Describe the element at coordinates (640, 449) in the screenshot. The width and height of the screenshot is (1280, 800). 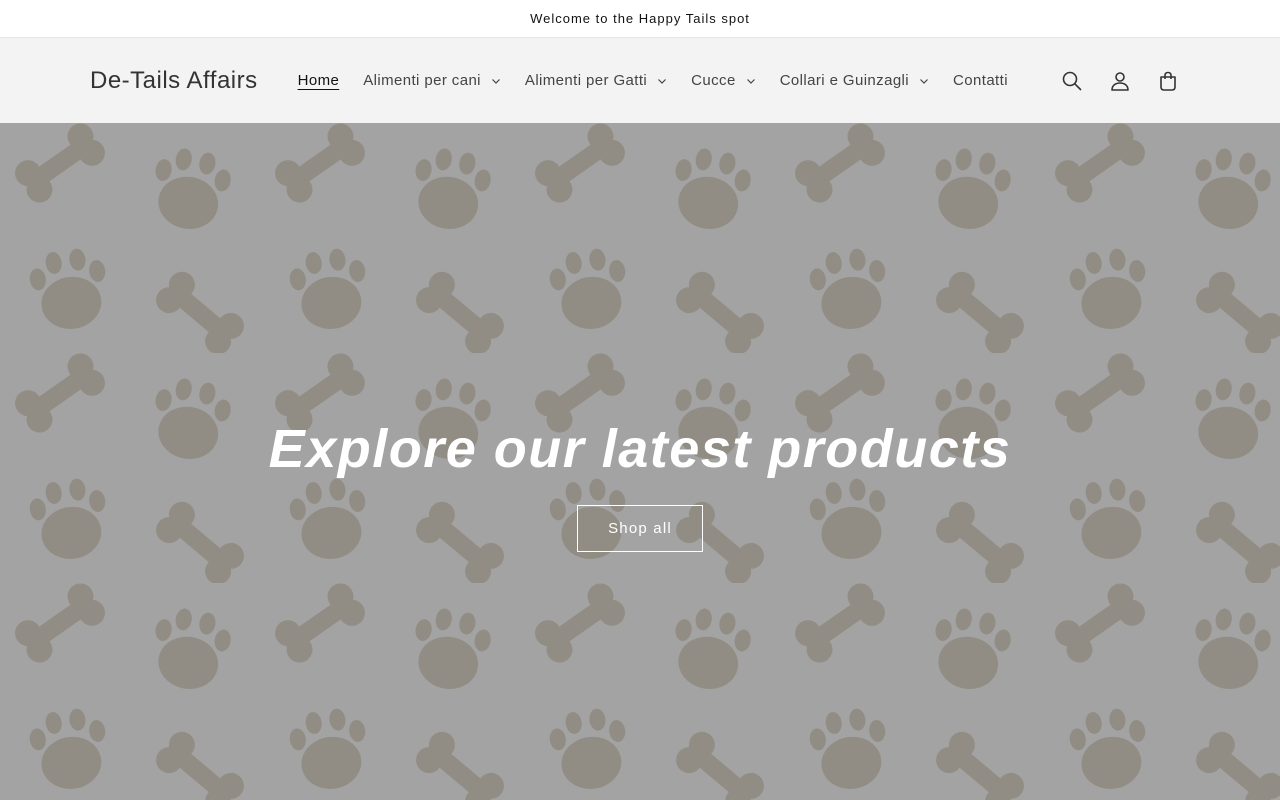
I see `hero-title: Explore our latest products` at that location.